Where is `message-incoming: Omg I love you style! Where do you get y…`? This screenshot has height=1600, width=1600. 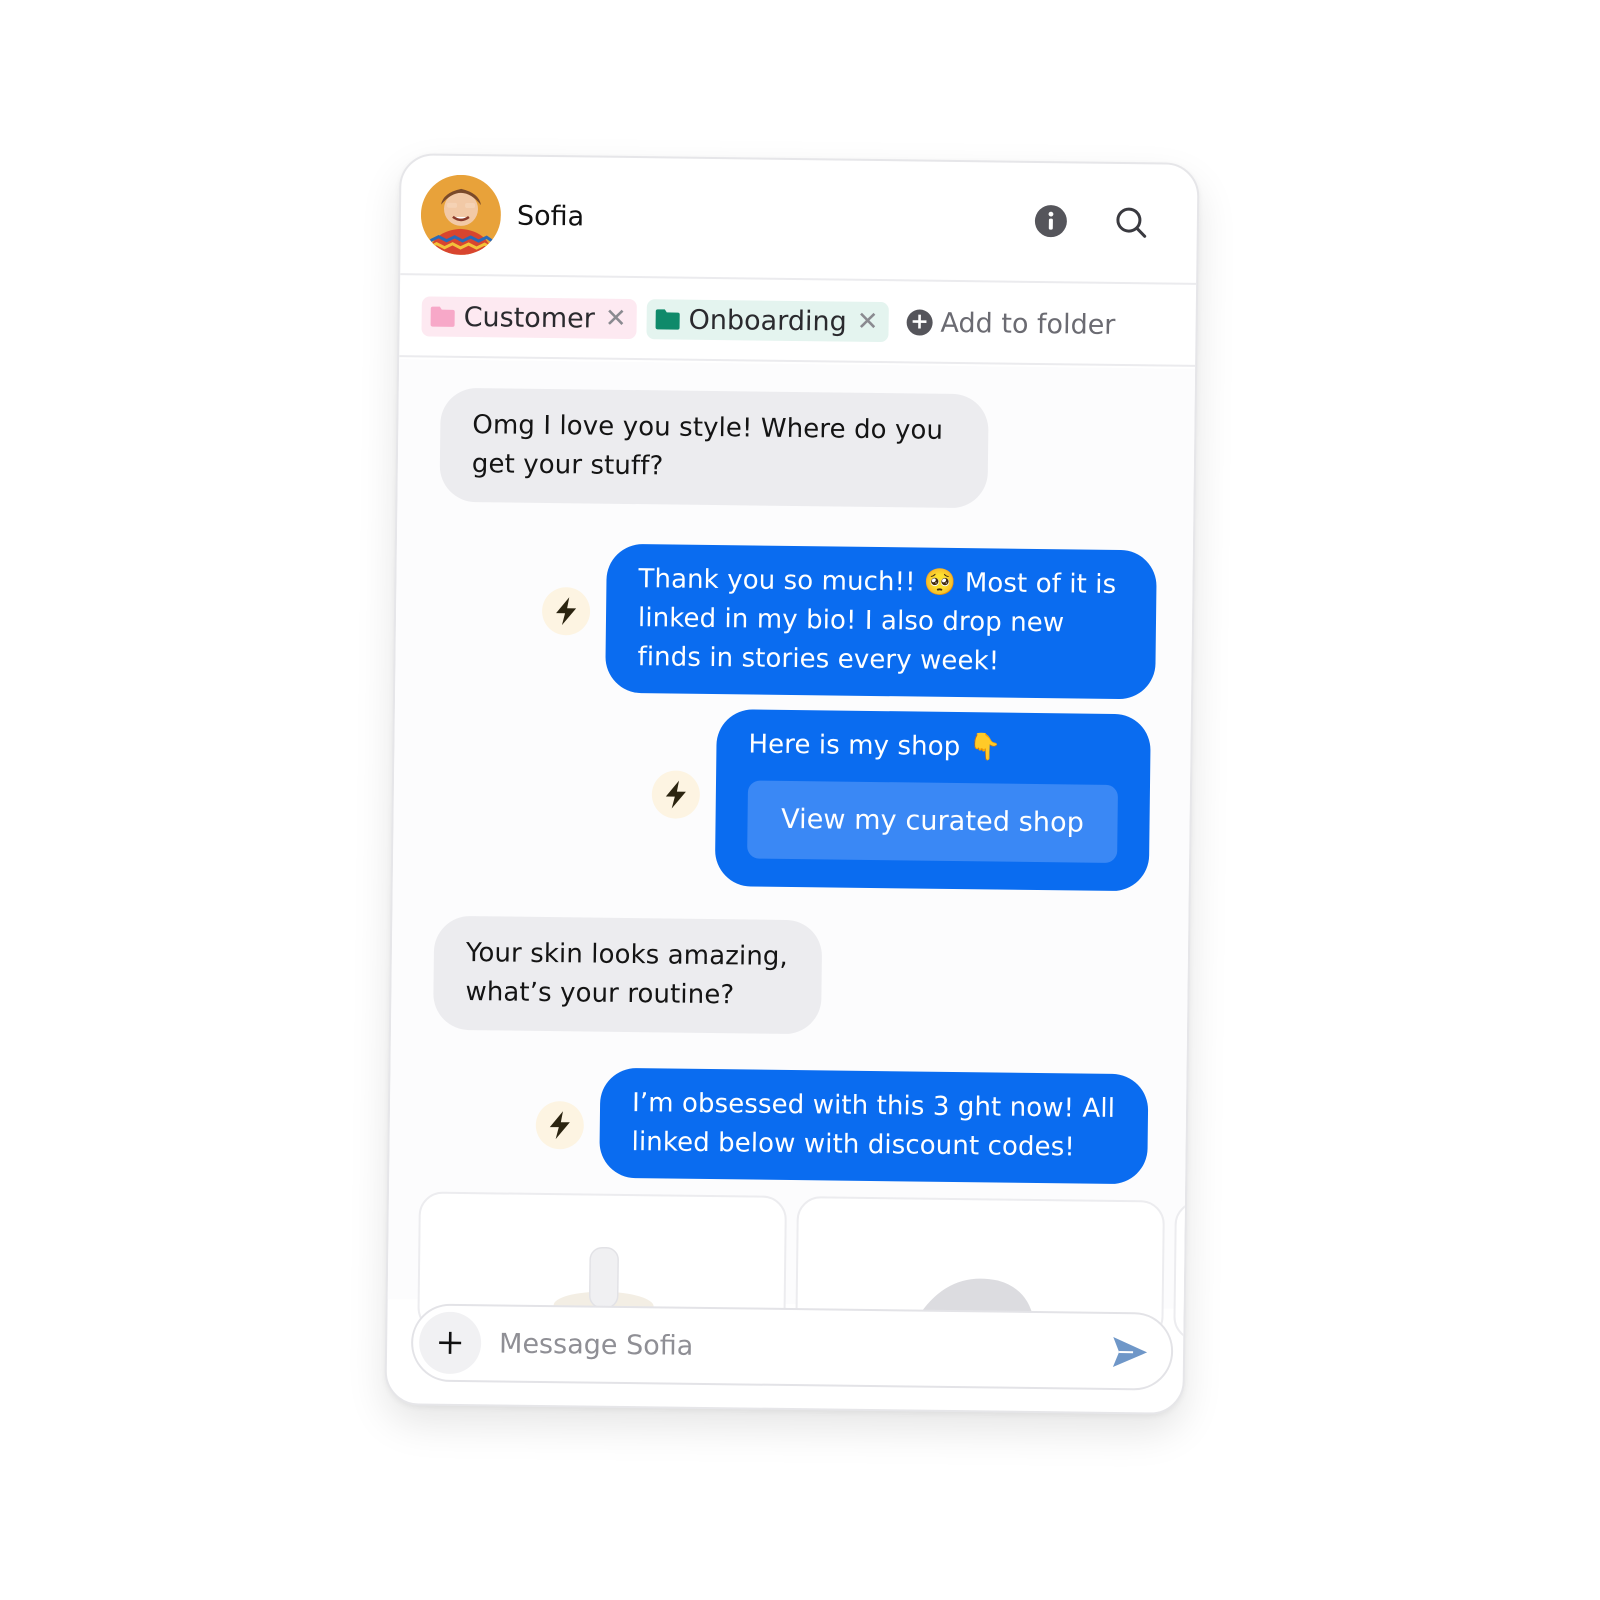
message-incoming: Omg I love you style! Where do you get y… is located at coordinates (714, 448).